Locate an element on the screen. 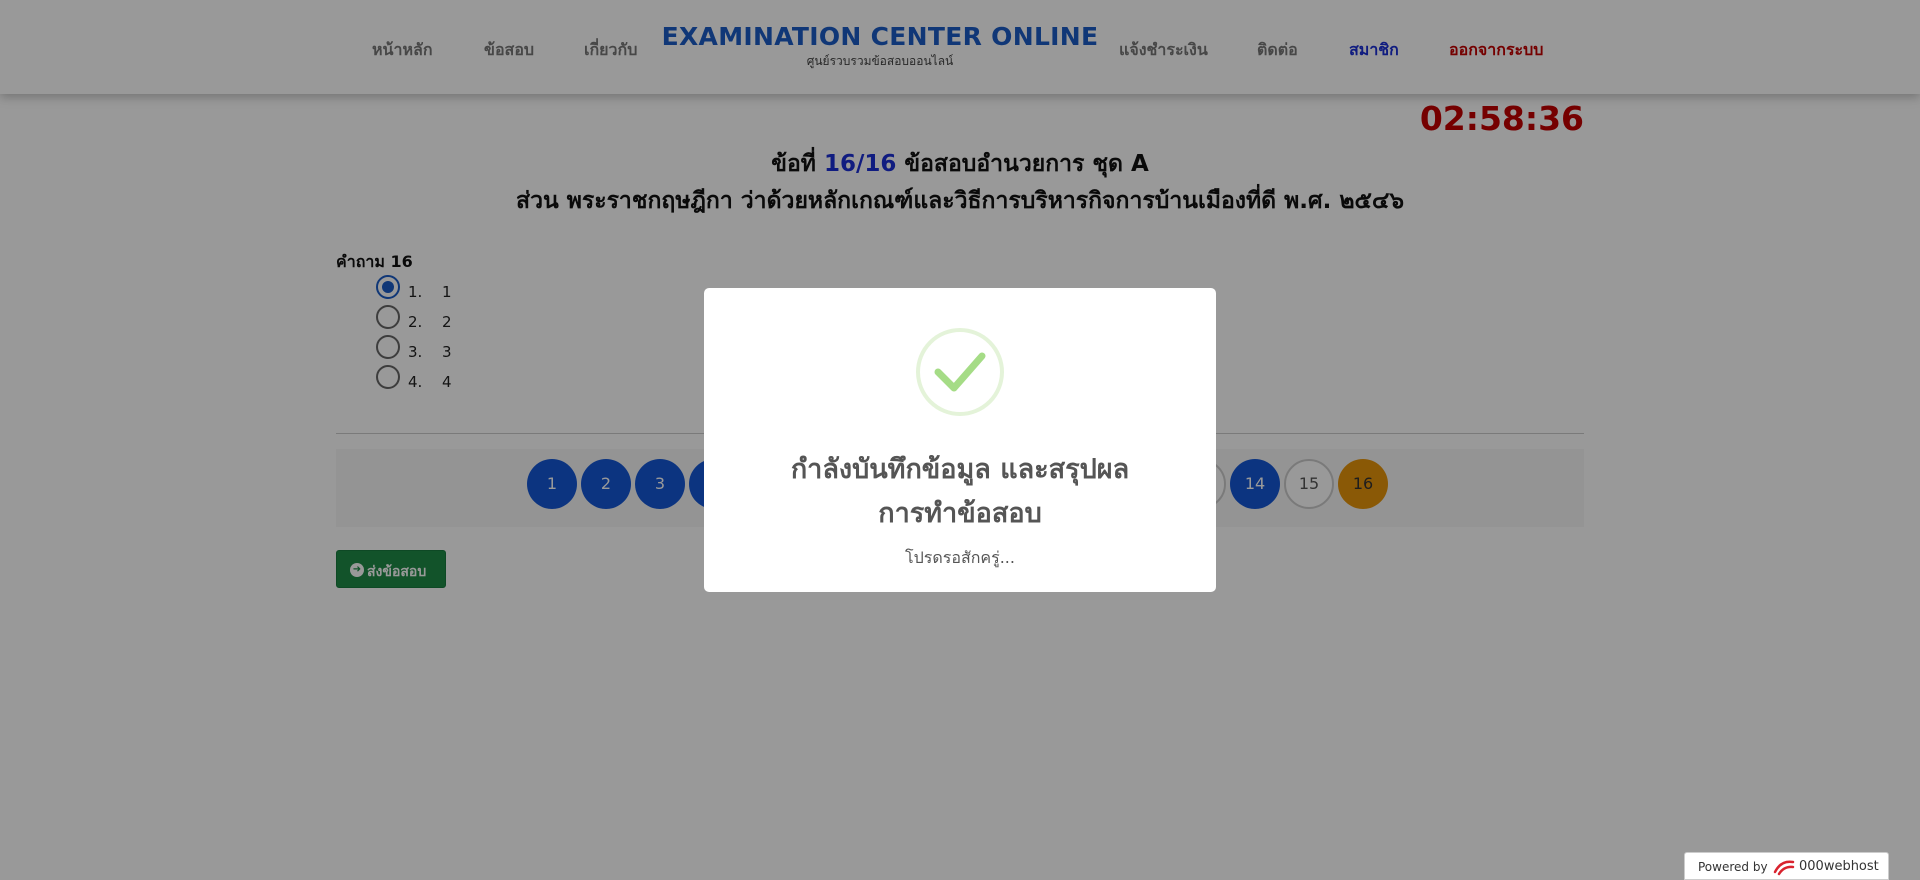  modal-title-line2: การทำข้อสอบ is located at coordinates (960, 513).